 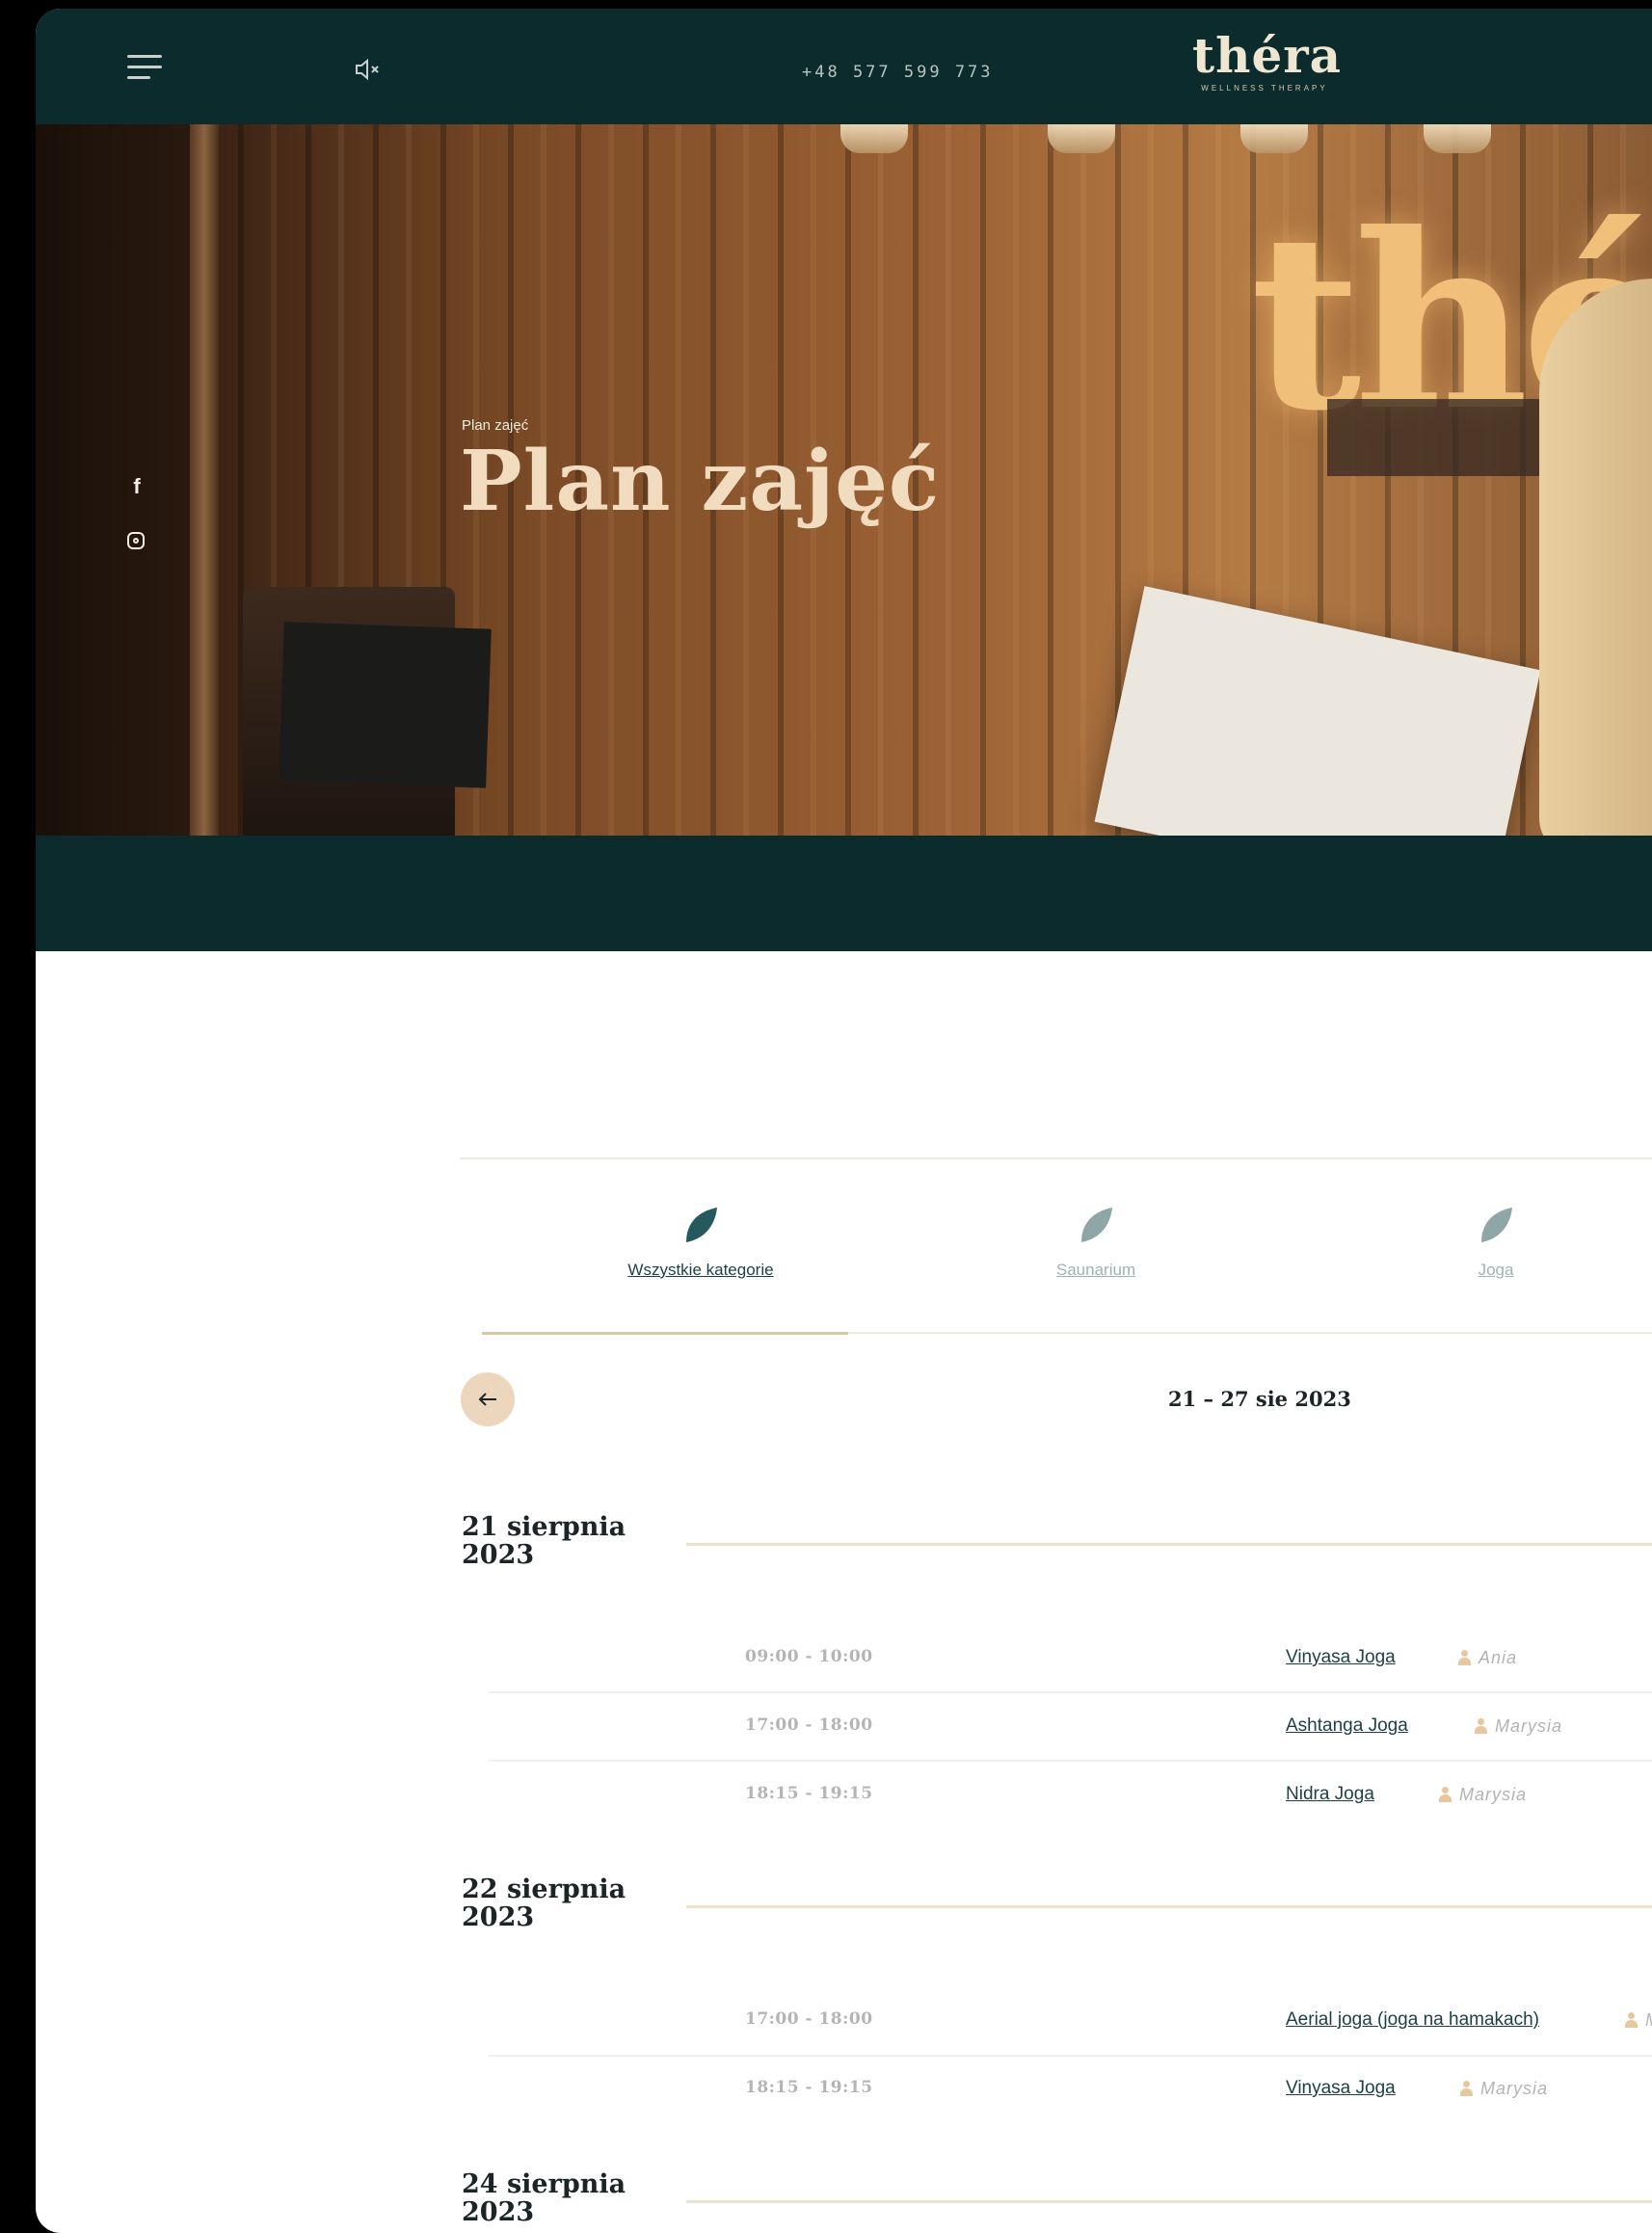 What do you see at coordinates (701, 1270) in the screenshot?
I see `tab-label: Wszystkie kategorie` at bounding box center [701, 1270].